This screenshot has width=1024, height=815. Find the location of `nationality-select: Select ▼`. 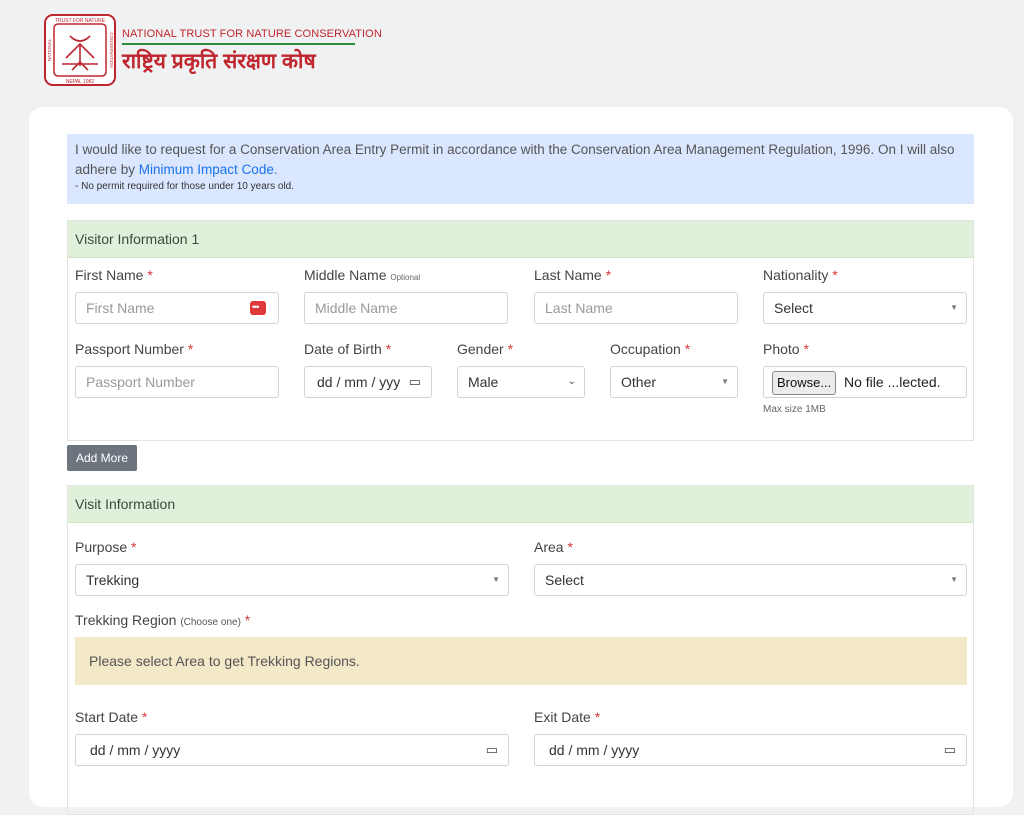

nationality-select: Select ▼ is located at coordinates (865, 308).